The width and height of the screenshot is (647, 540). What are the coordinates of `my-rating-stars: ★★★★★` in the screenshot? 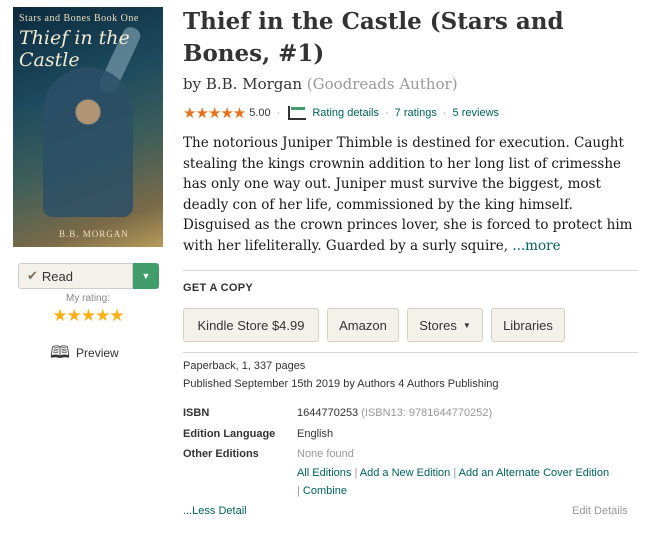 It's located at (88, 316).